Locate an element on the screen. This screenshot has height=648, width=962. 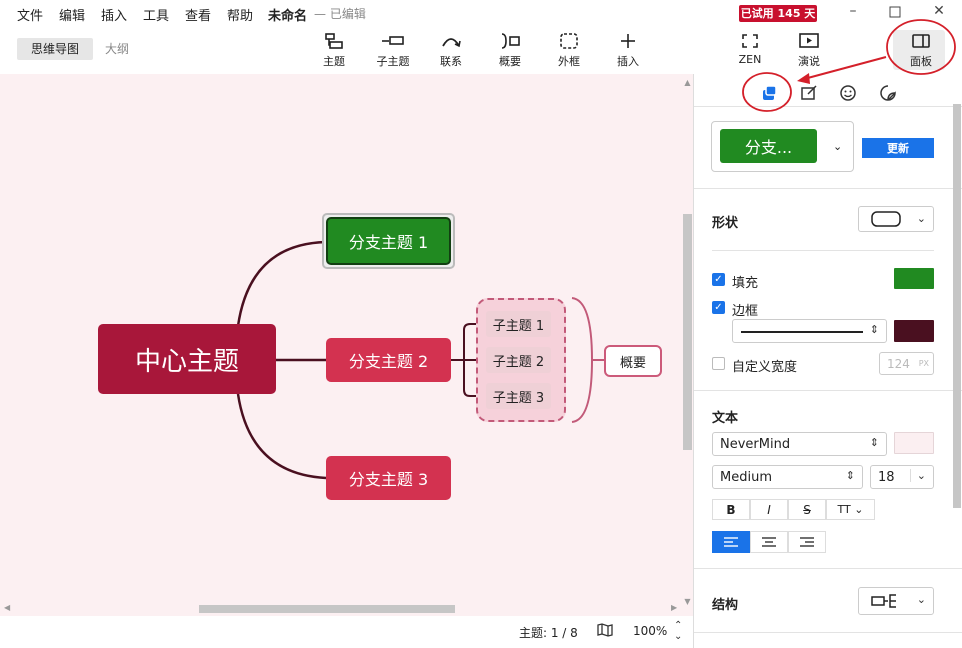
vertical-scrollbar is located at coordinates (687, 332).